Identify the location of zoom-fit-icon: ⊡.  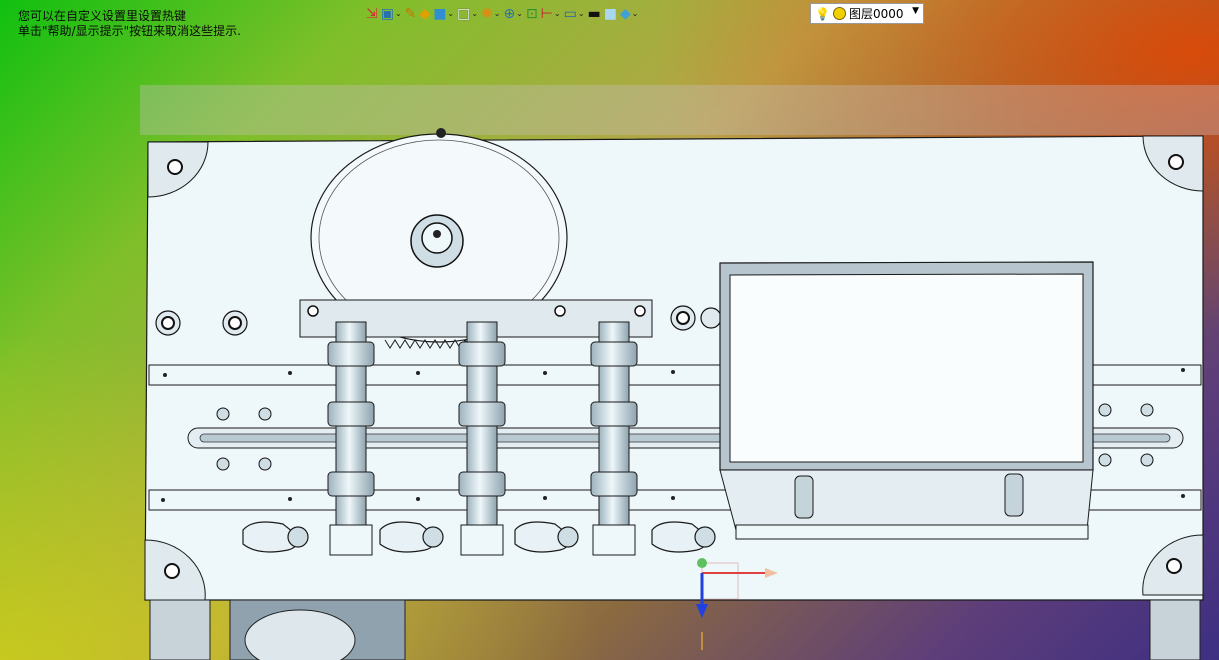
(531, 14).